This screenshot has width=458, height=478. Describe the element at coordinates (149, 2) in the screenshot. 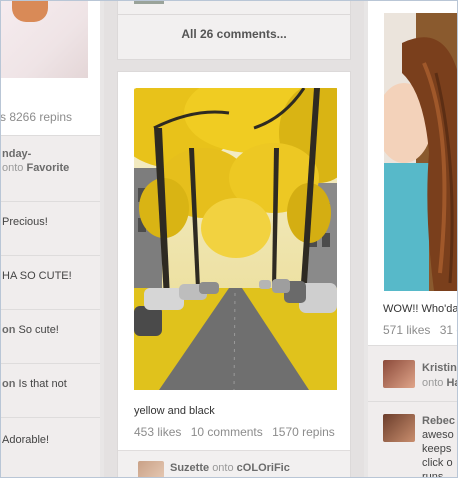

I see `thumbnail-fragment` at that location.